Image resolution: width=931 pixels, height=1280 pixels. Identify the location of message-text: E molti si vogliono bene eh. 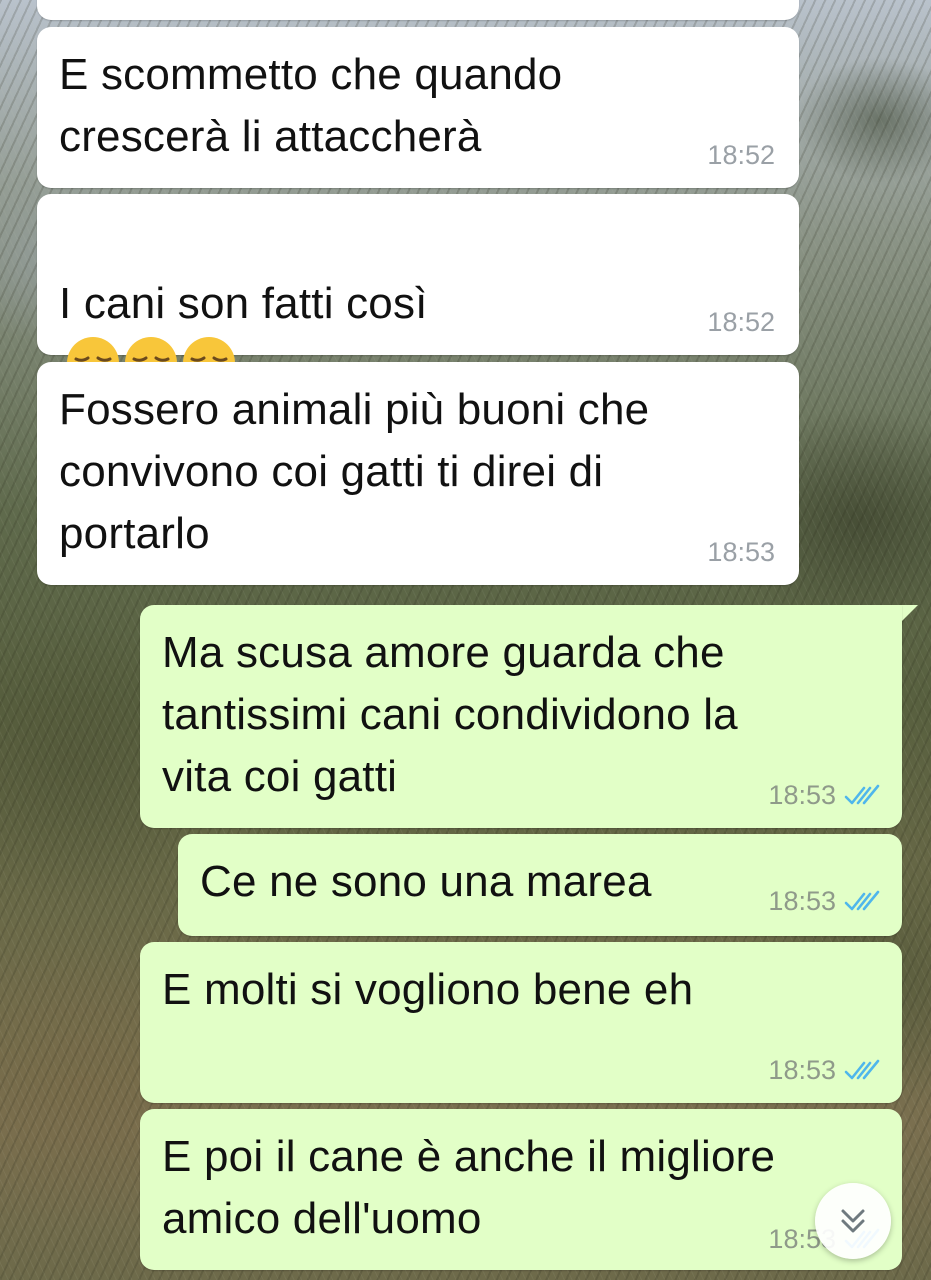
(428, 989).